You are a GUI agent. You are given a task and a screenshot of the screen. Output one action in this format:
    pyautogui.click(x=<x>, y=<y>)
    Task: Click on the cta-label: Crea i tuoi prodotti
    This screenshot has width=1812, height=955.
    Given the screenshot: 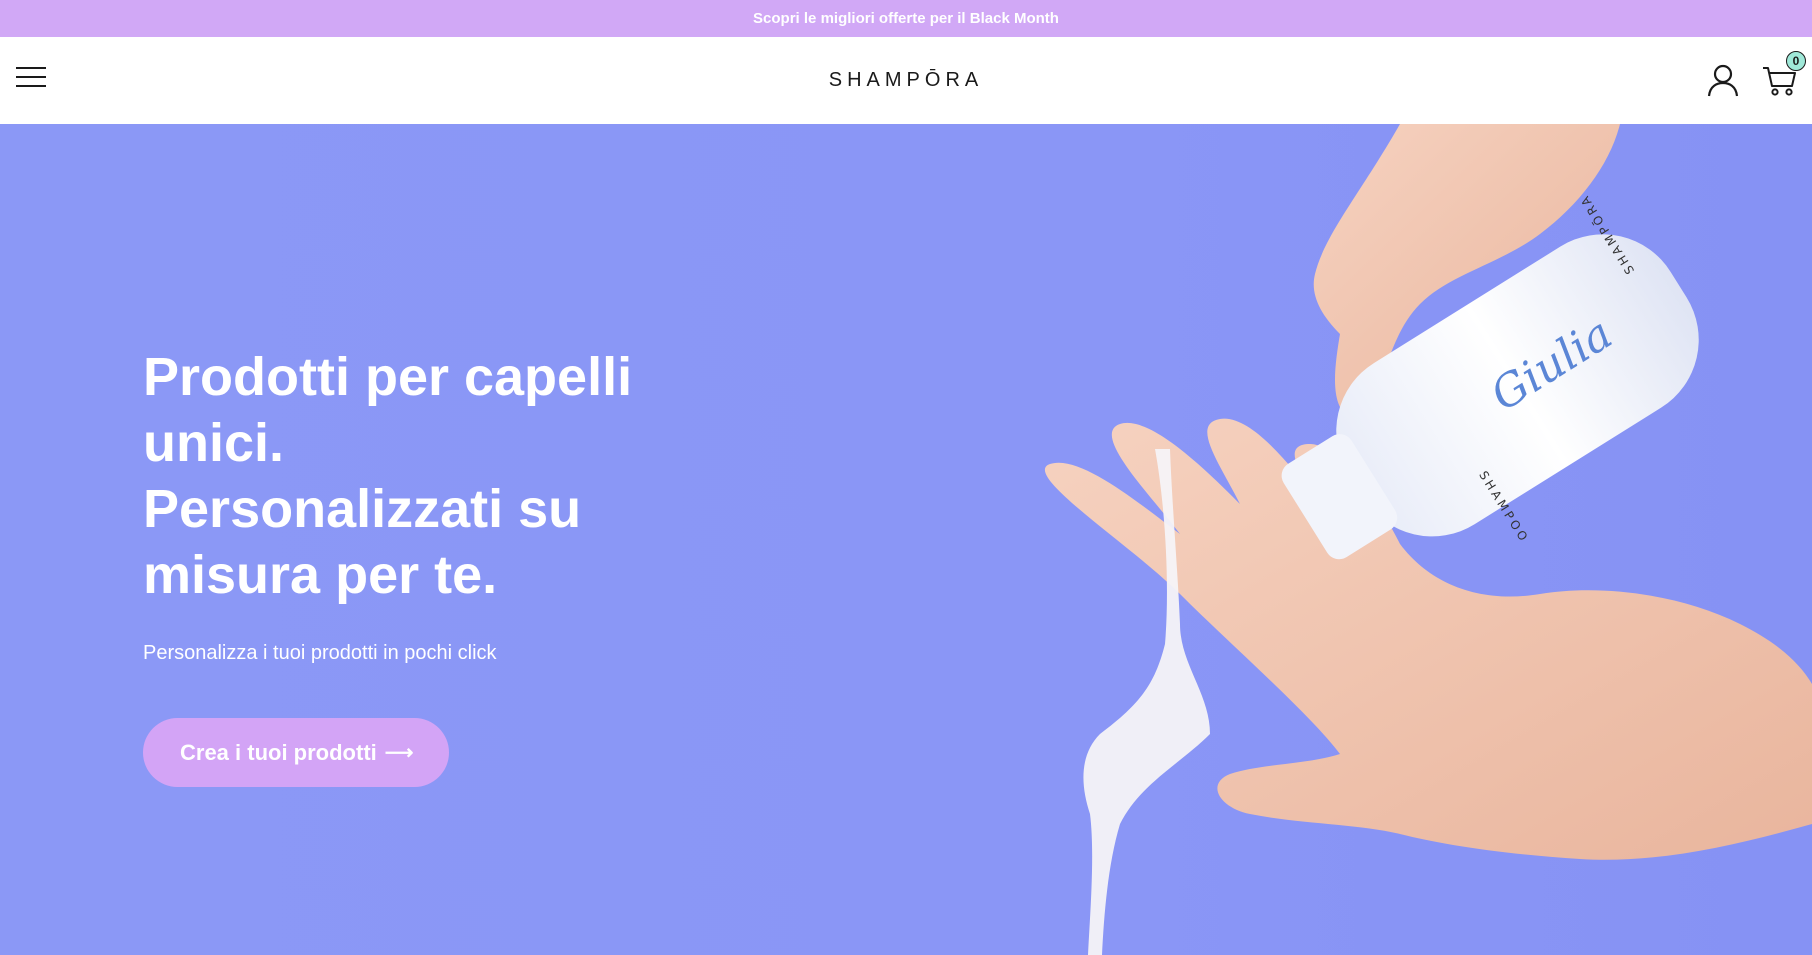 What is the action you would take?
    pyautogui.click(x=278, y=752)
    